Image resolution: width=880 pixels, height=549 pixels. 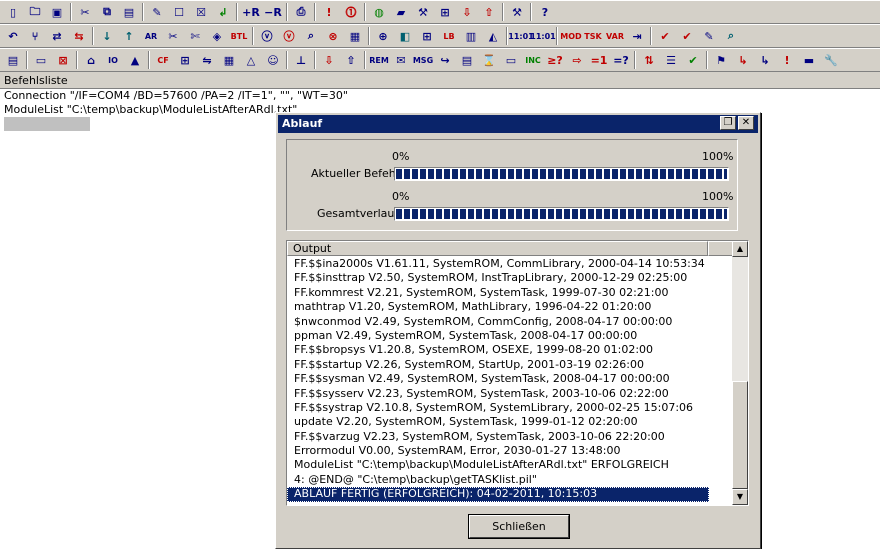 I want to click on layout-icon: ▦, so click(x=229, y=60).